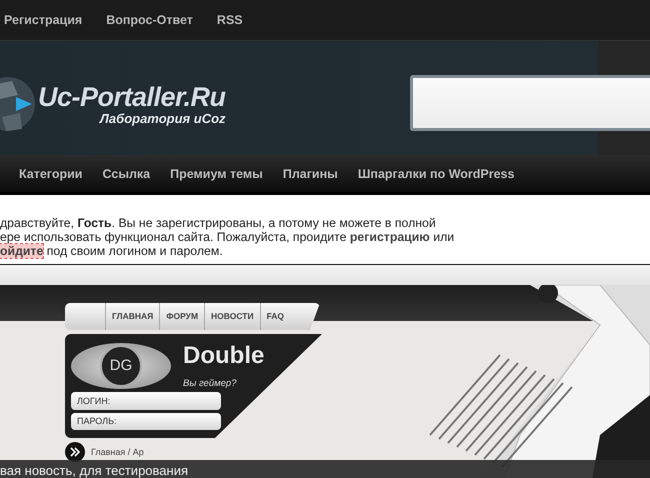  I want to click on template-tagline: Вы геймер?, so click(210, 383).